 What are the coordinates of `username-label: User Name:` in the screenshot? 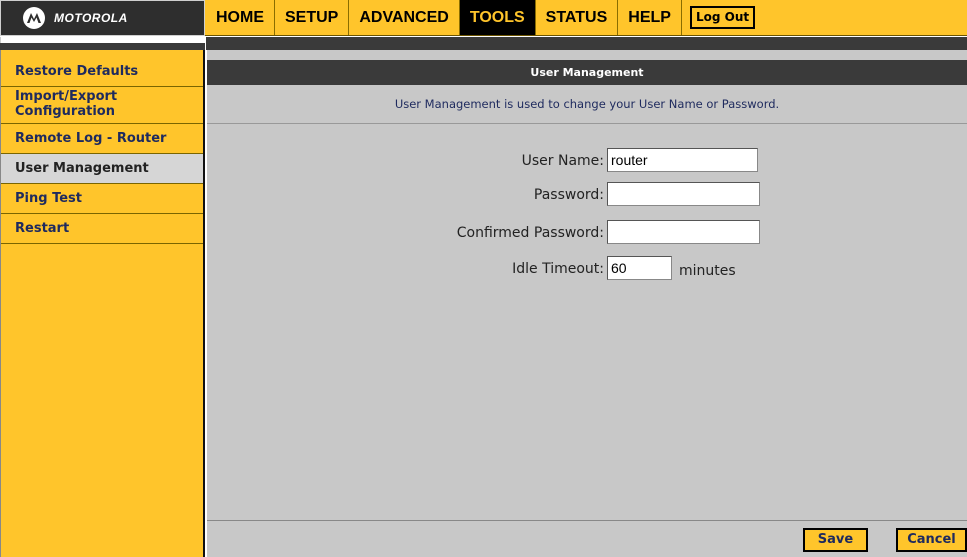 It's located at (562, 161).